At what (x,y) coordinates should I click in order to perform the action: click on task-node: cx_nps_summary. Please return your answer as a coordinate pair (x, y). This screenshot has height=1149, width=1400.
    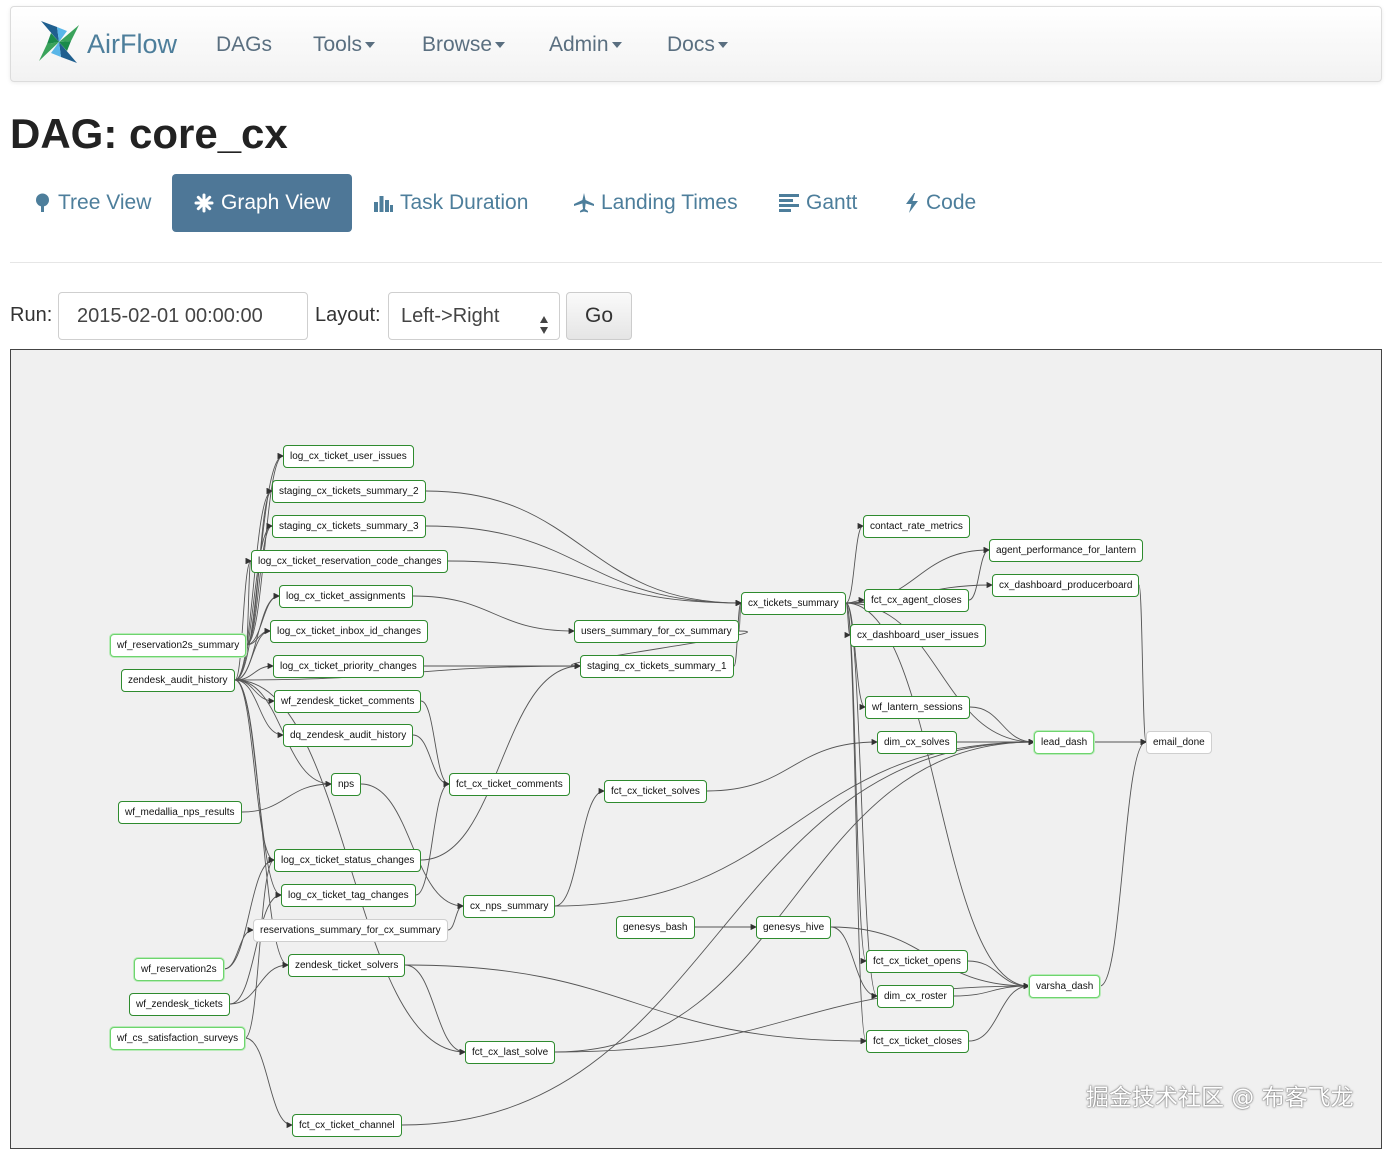
    Looking at the image, I should click on (509, 906).